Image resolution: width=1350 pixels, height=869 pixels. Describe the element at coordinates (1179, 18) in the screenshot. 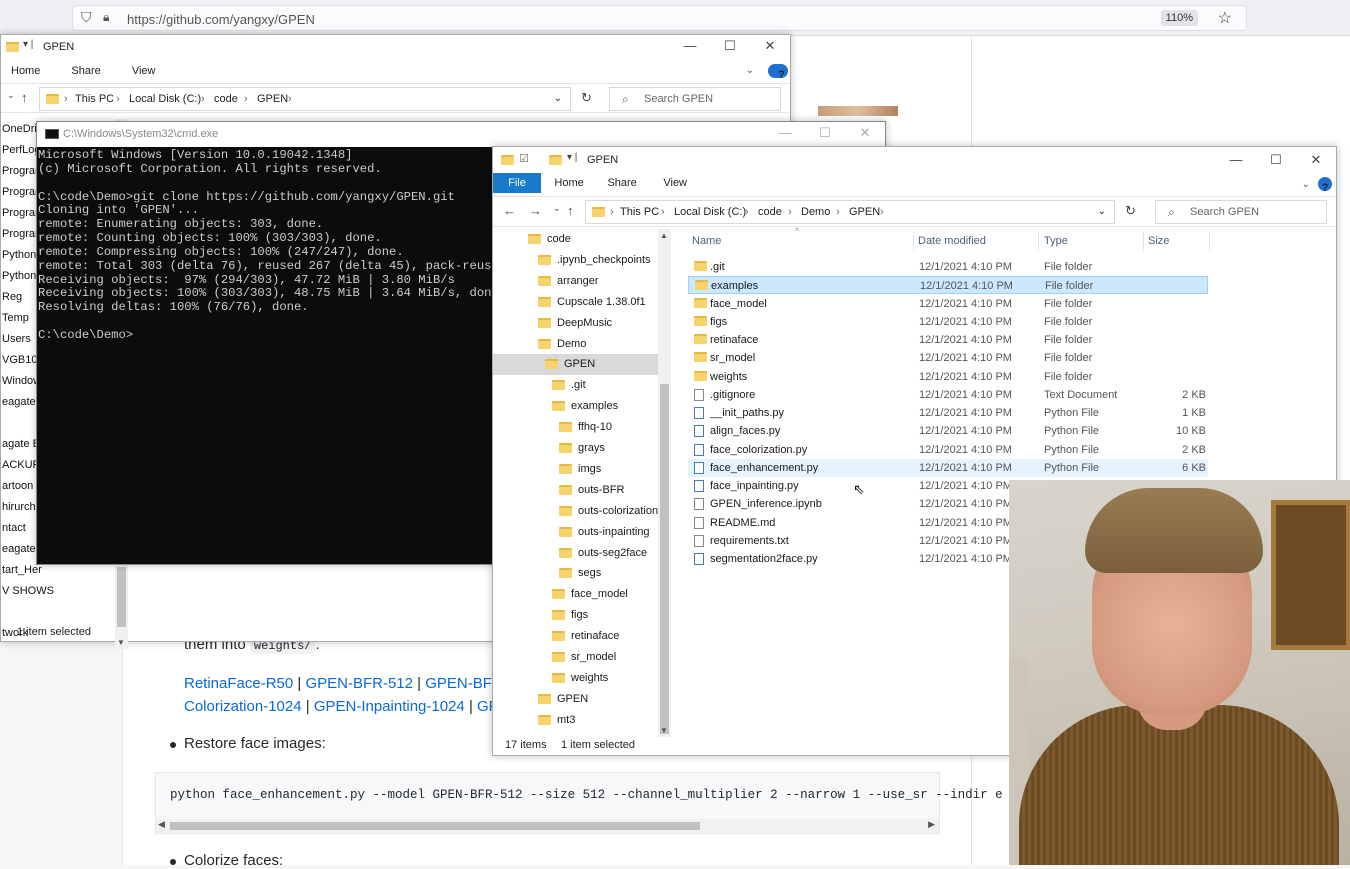

I see `zoom-badge: 110%` at that location.